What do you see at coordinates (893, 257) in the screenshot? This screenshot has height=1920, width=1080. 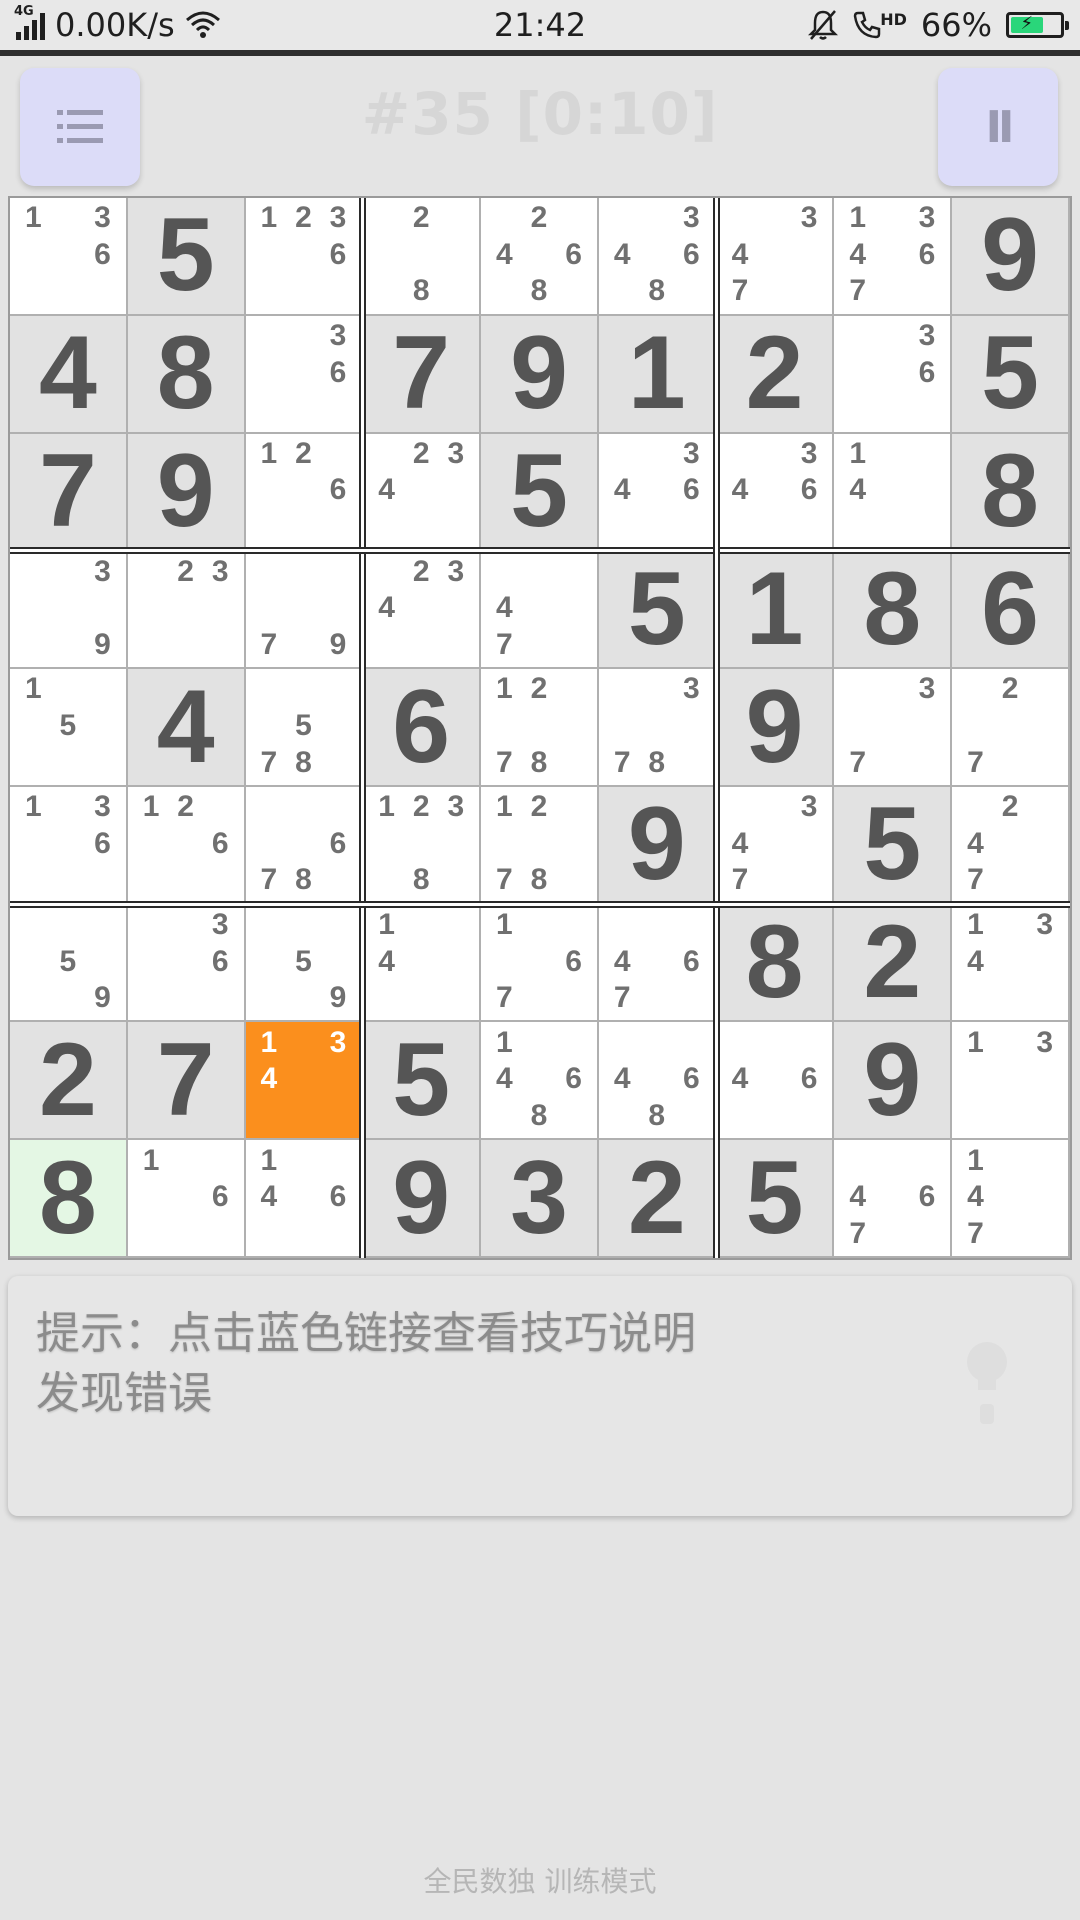 I see `sudoku-cell-r1c8: 1 3 4 6 7` at bounding box center [893, 257].